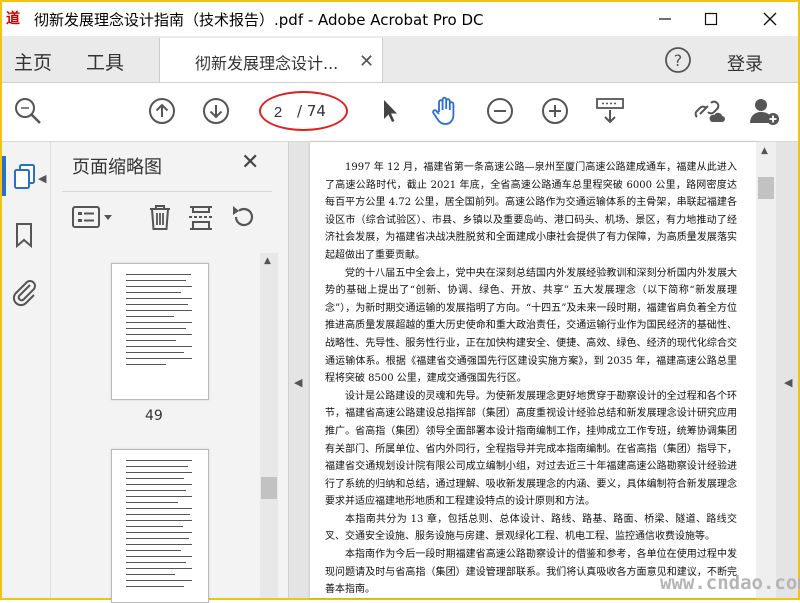 The width and height of the screenshot is (800, 603). What do you see at coordinates (243, 219) in the screenshot?
I see `rotate-pages-icon` at bounding box center [243, 219].